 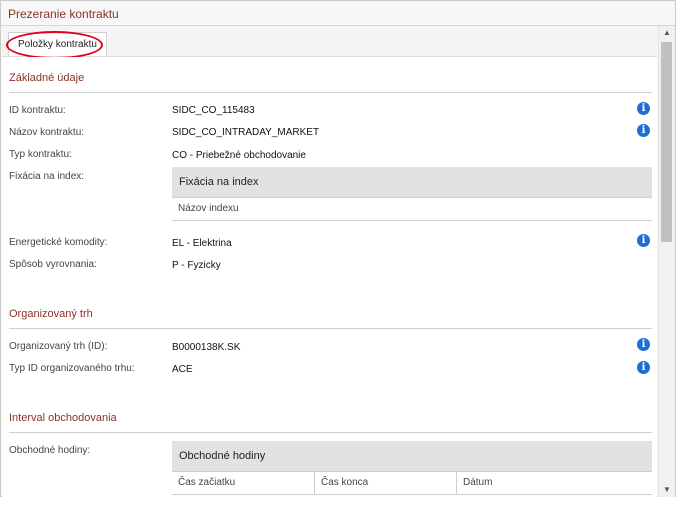 I want to click on contract-id-value: SIDC_CO_115483, so click(x=213, y=110).